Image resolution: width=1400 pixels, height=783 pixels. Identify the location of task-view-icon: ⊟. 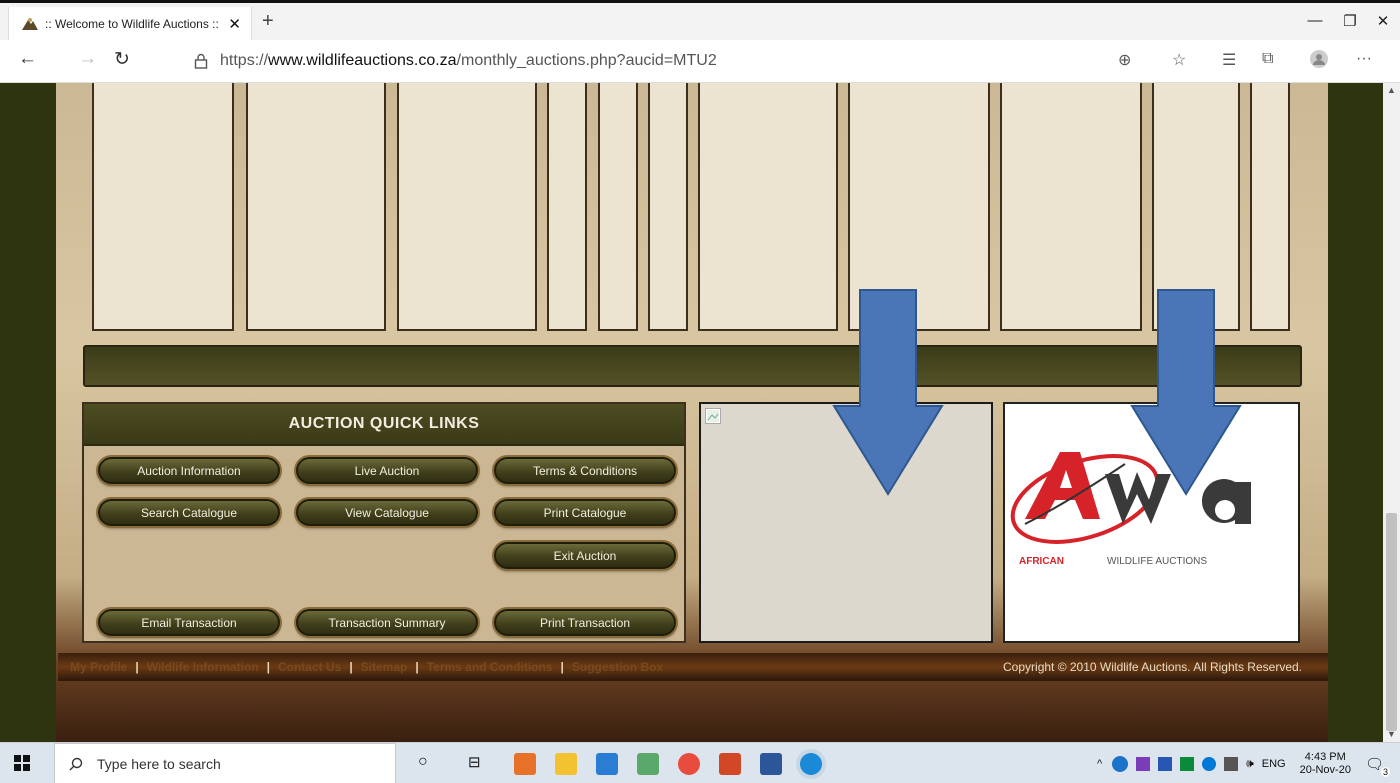
(479, 764).